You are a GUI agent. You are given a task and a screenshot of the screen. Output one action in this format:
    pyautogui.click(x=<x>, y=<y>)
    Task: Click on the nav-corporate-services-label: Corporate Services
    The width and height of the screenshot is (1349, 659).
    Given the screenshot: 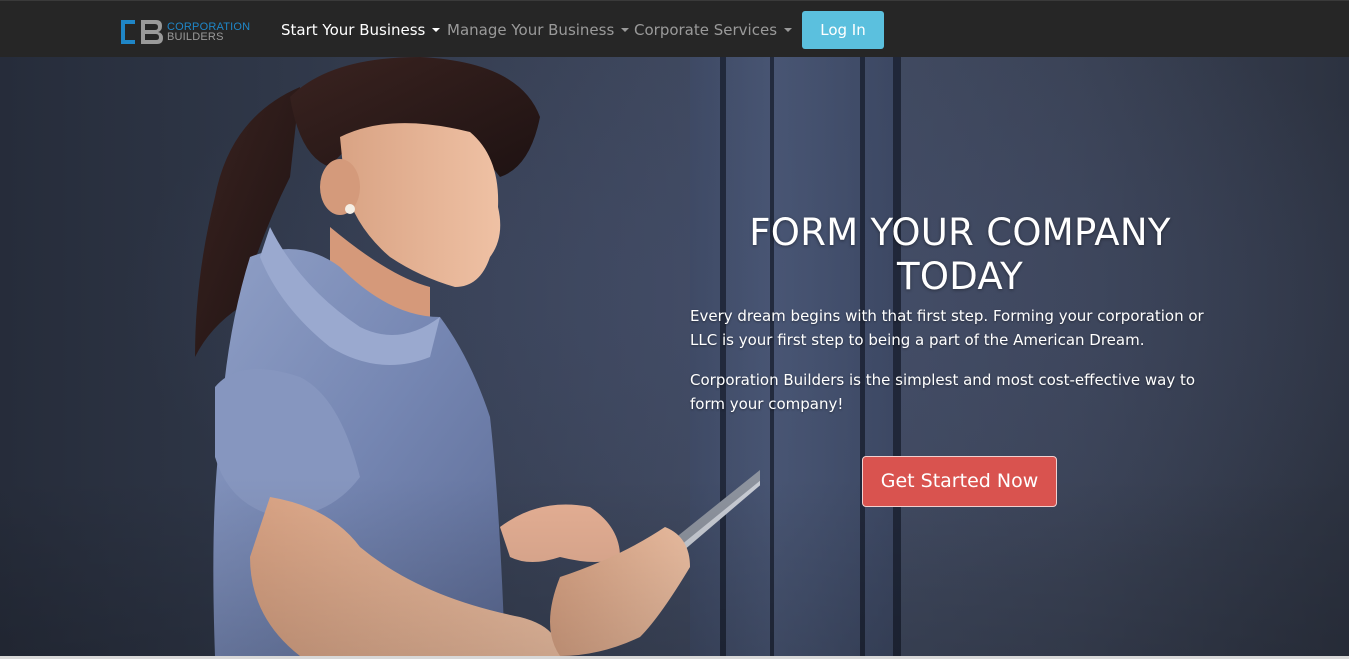 What is the action you would take?
    pyautogui.click(x=706, y=30)
    